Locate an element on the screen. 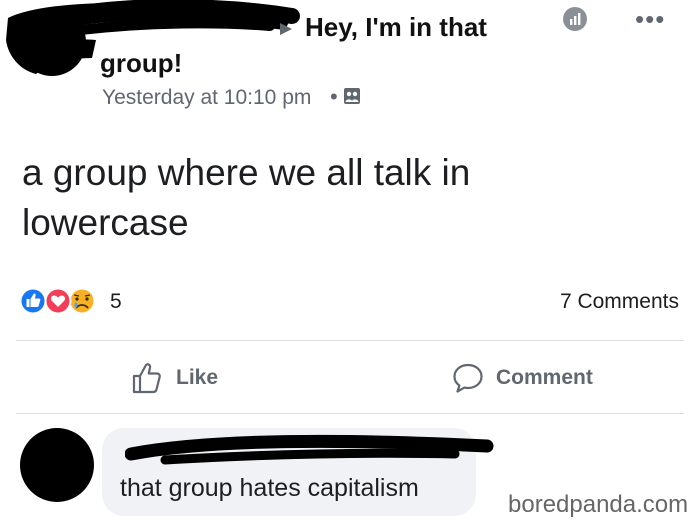 The image size is (700, 527). group-audience-icon is located at coordinates (352, 96).